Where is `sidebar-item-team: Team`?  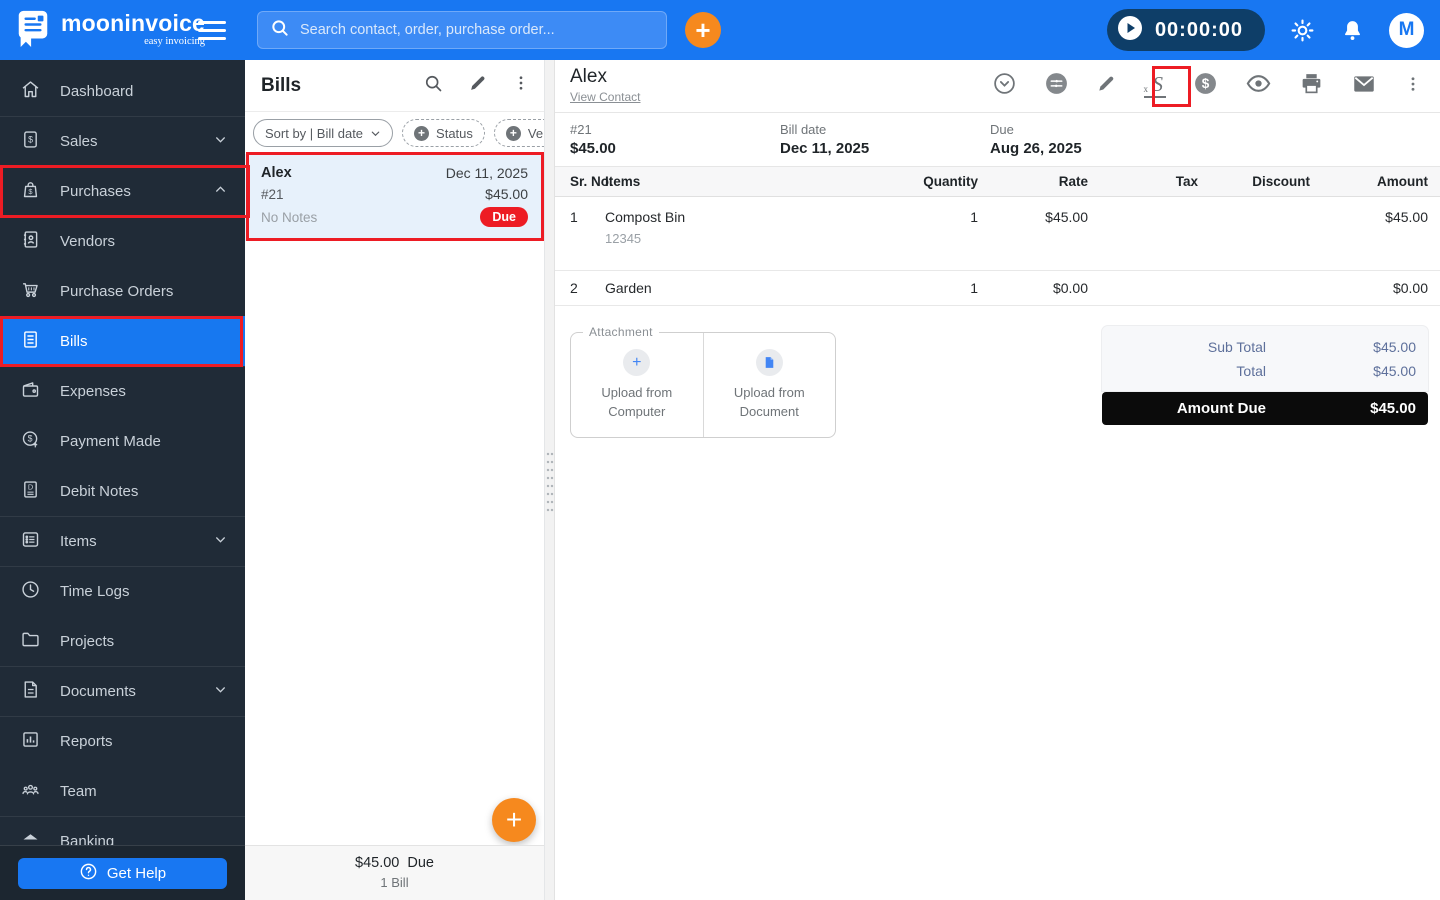
sidebar-item-team: Team is located at coordinates (122, 791).